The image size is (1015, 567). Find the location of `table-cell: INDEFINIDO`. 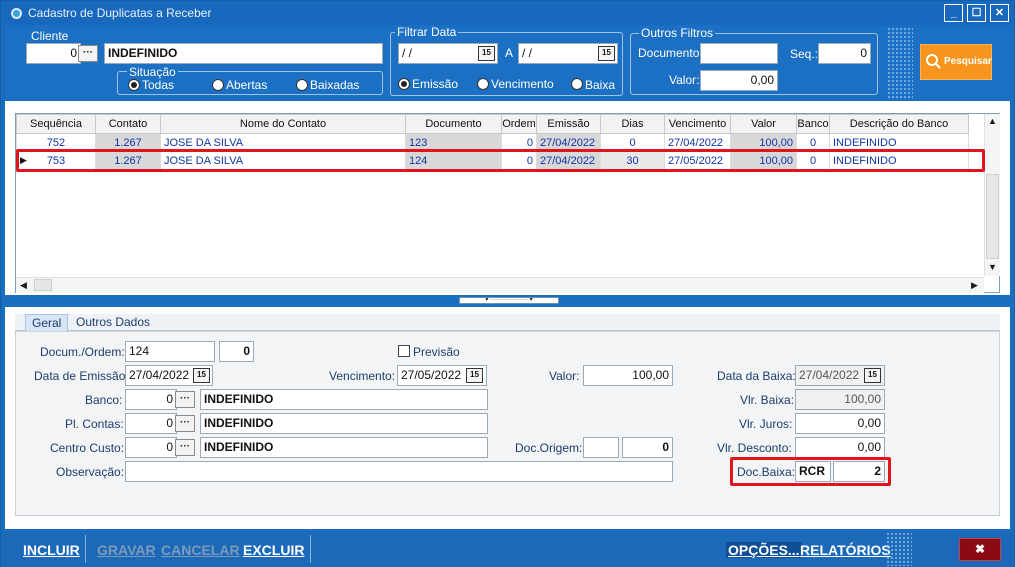

table-cell: INDEFINIDO is located at coordinates (899, 160).